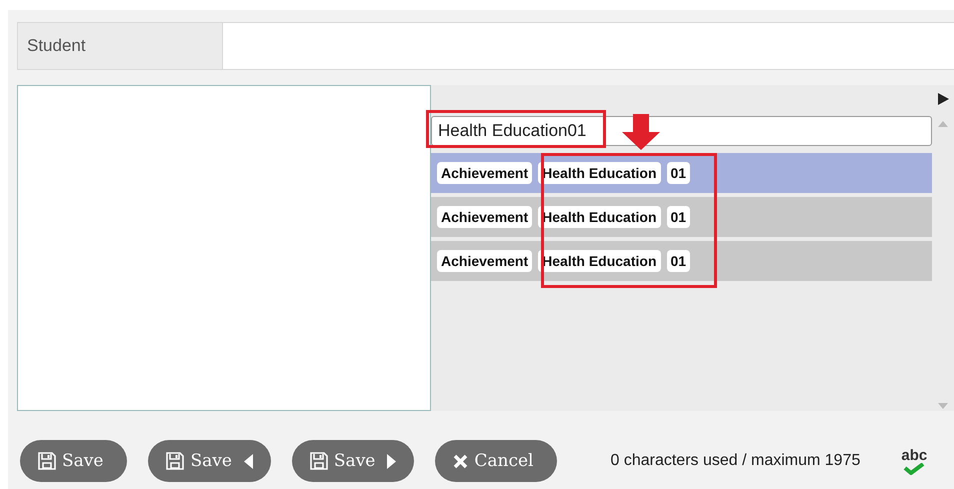 The width and height of the screenshot is (954, 489). I want to click on caret-left-icon, so click(248, 461).